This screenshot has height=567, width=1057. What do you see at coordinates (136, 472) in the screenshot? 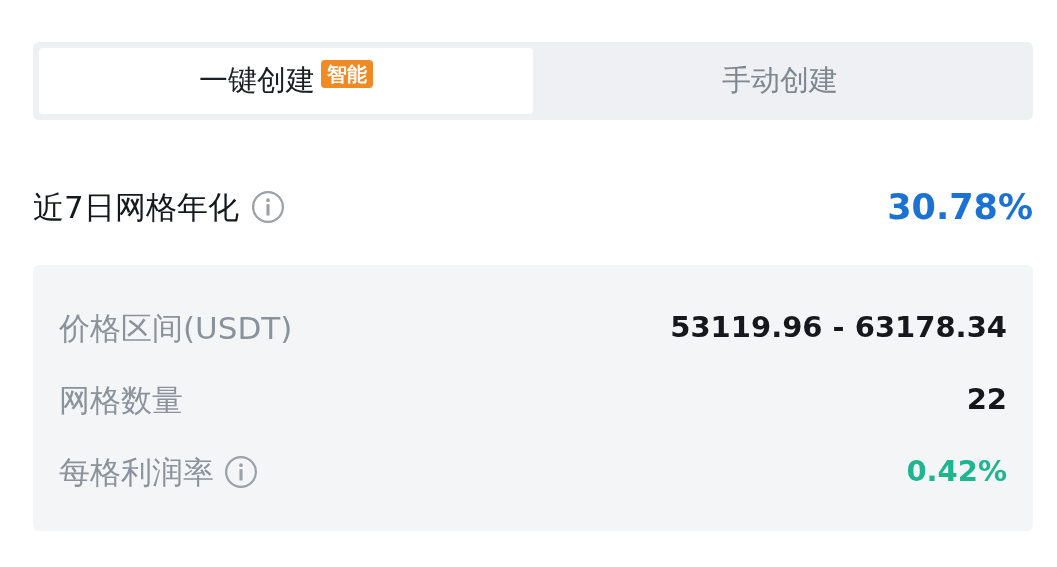
I see `detail-label: 每格利润率` at bounding box center [136, 472].